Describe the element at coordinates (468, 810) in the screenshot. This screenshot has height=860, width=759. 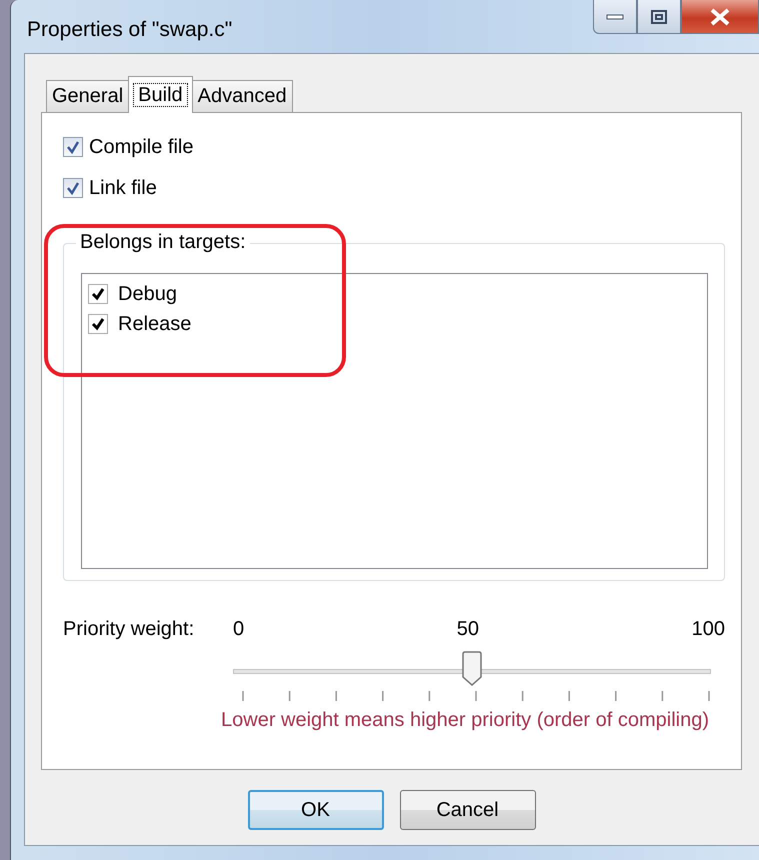
I see `dialog-button: Cancel` at that location.